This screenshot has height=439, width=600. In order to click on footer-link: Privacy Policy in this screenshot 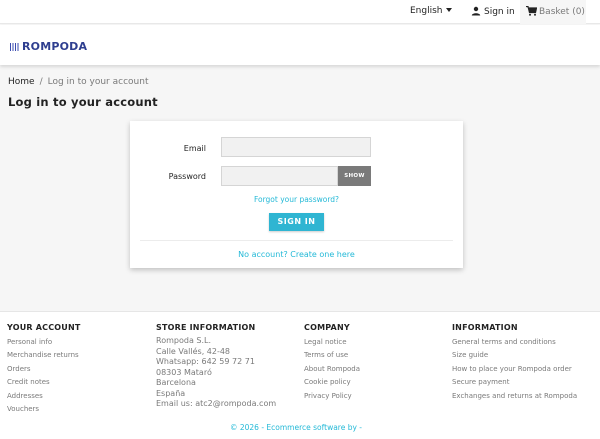, I will do `click(332, 396)`.